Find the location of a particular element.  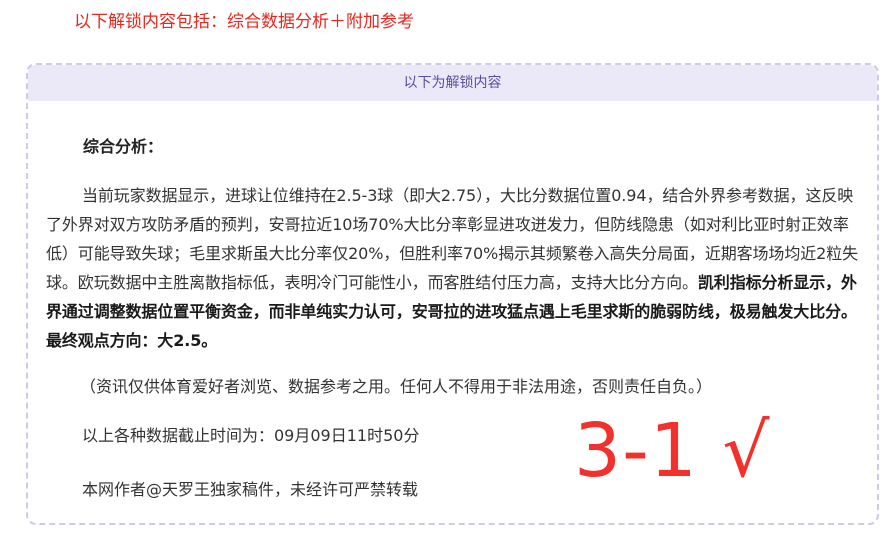

data-cutoff-time: 以上各种数据截止时间为：09月09日11时50分 is located at coordinates (251, 435).